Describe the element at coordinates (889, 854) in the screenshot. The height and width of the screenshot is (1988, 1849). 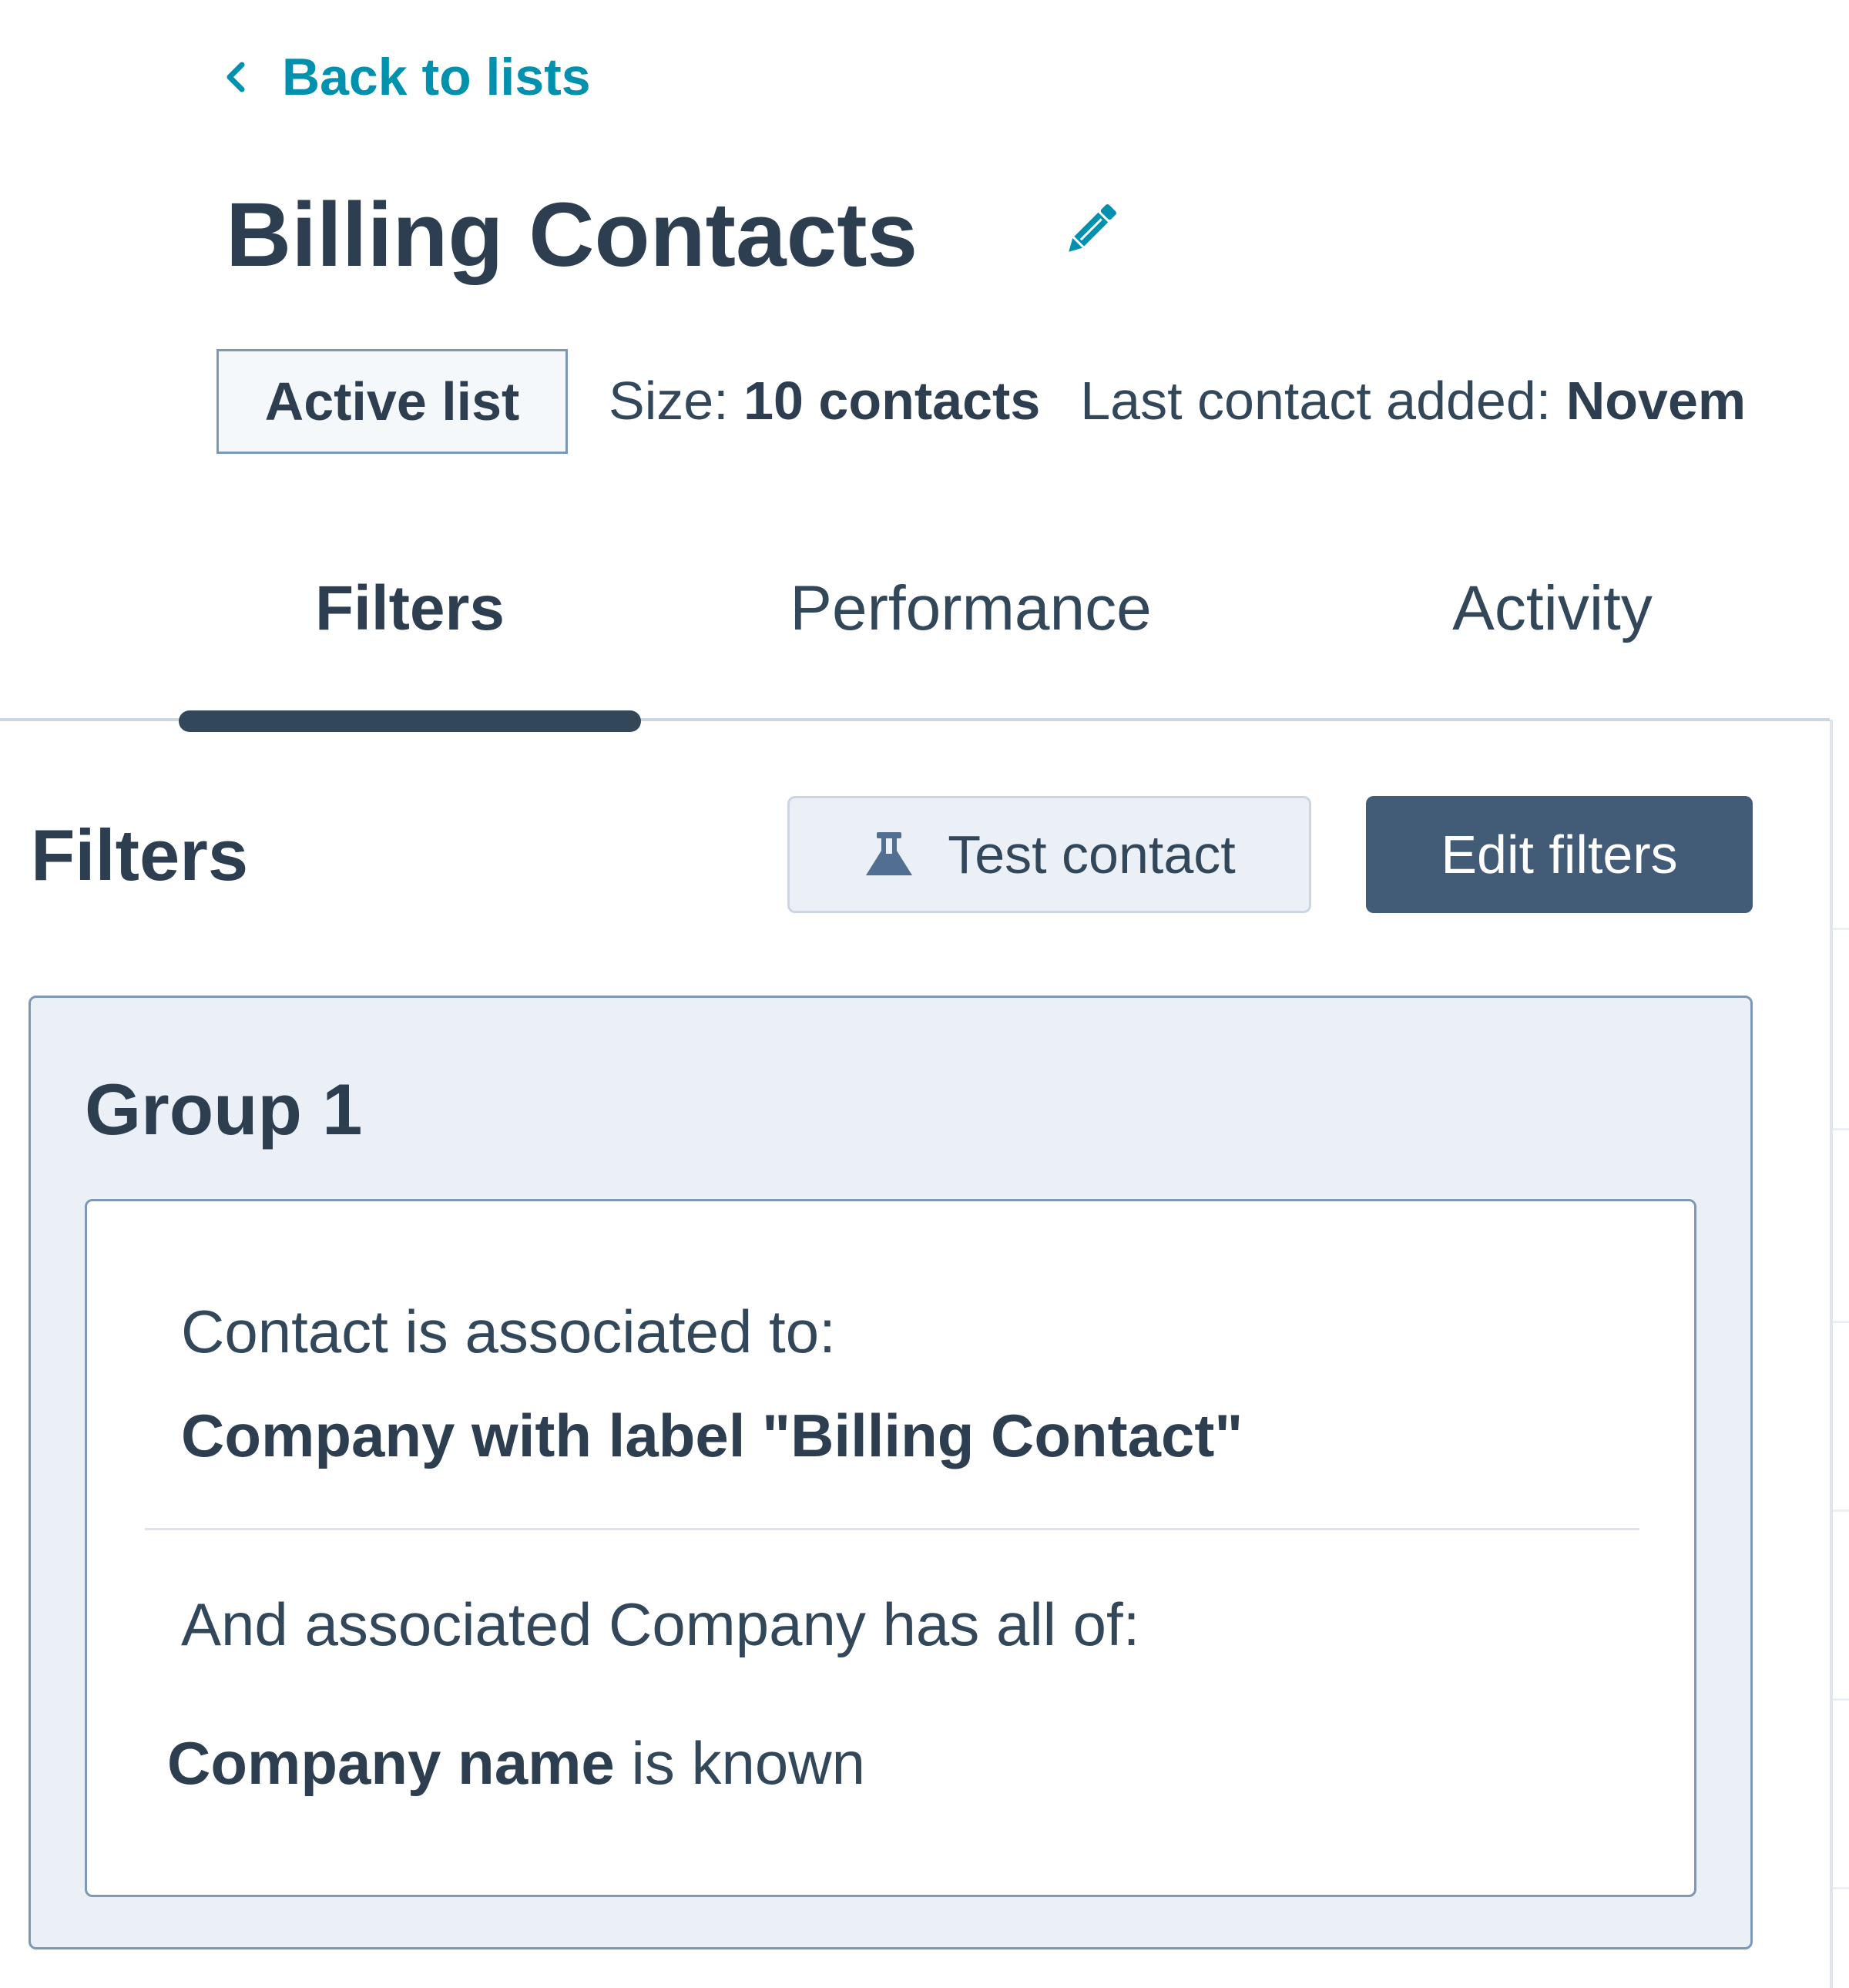
I see `flask-icon` at that location.